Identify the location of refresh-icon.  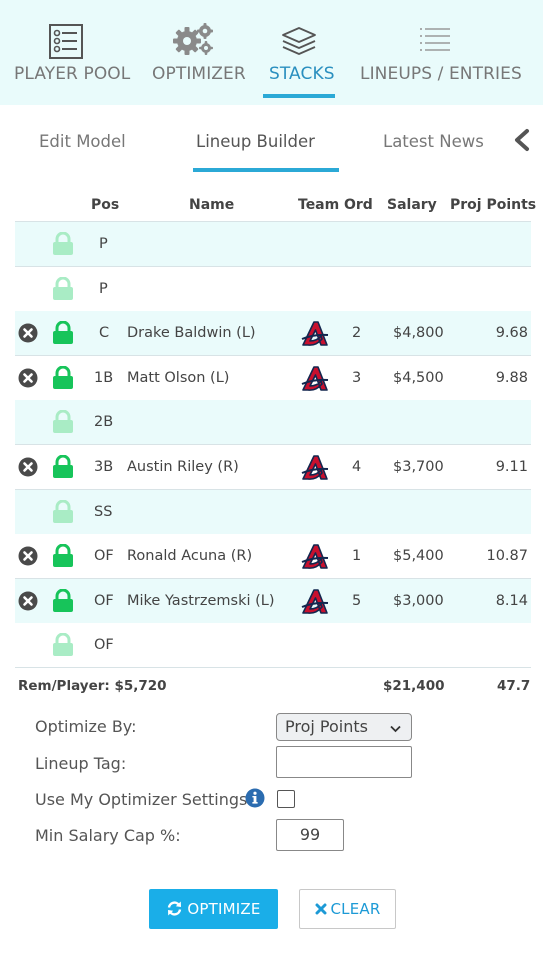
(175, 908).